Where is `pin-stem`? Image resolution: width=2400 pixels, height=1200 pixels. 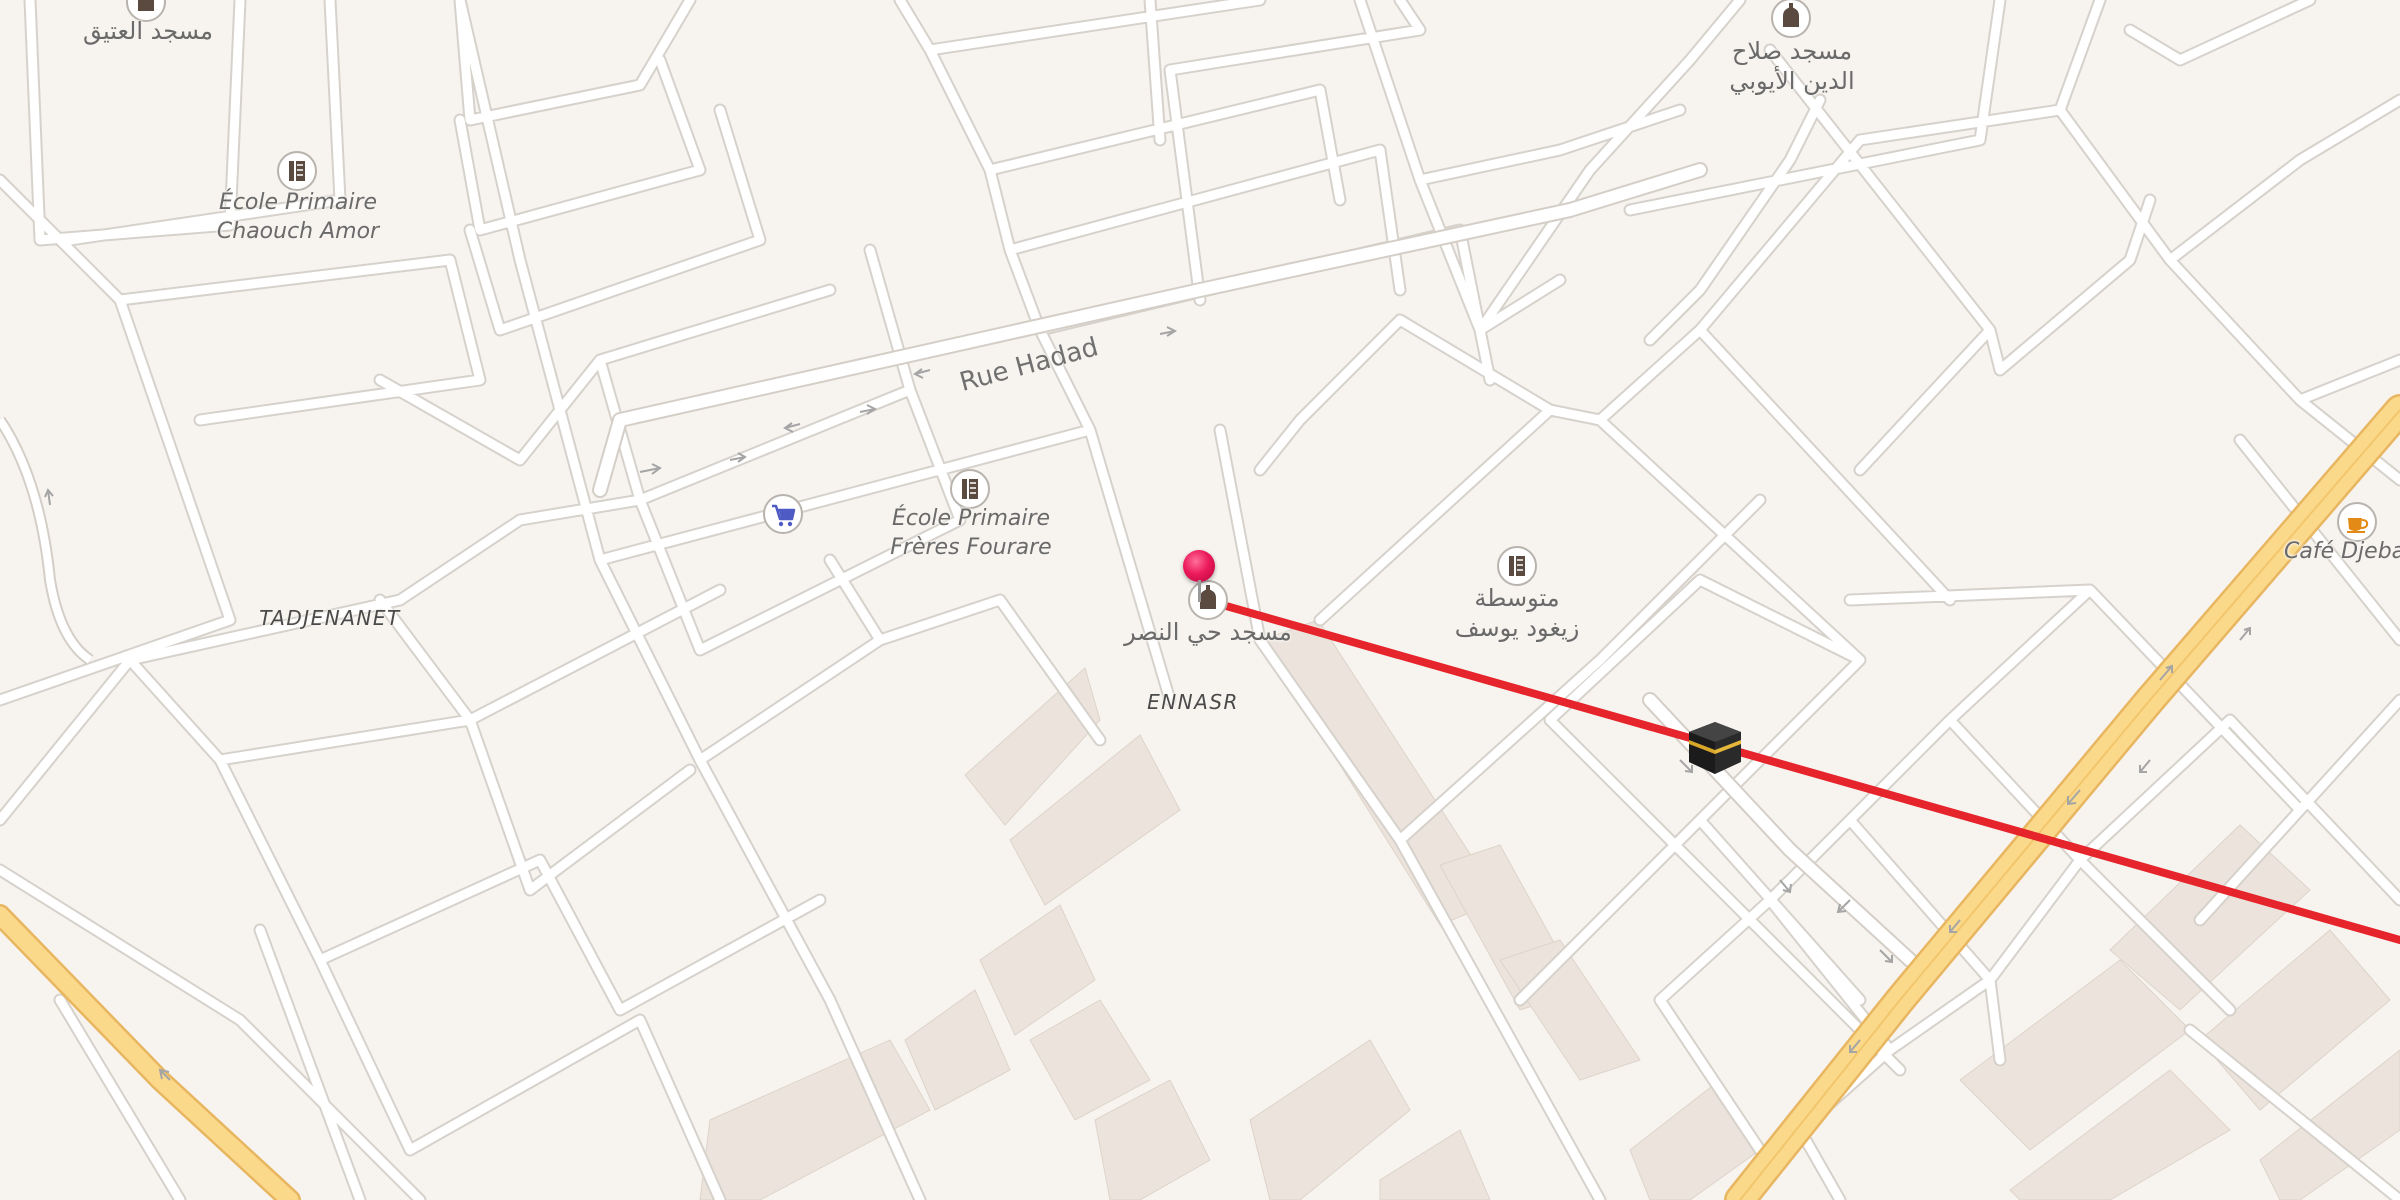 pin-stem is located at coordinates (1199, 591).